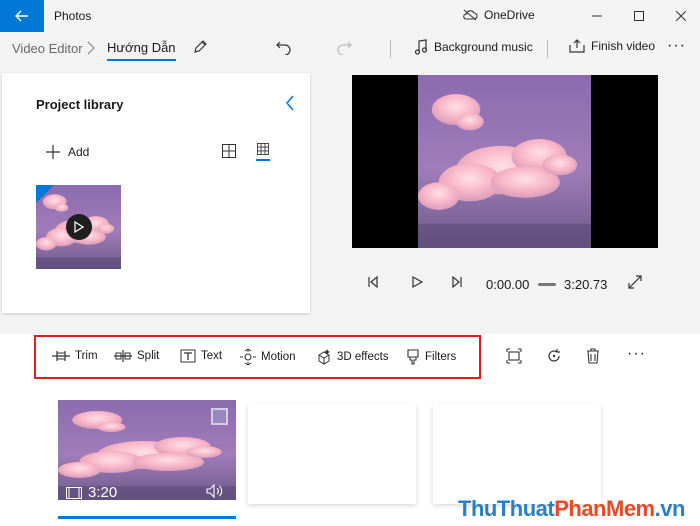 The width and height of the screenshot is (700, 526). What do you see at coordinates (188, 356) in the screenshot?
I see `text-icon` at bounding box center [188, 356].